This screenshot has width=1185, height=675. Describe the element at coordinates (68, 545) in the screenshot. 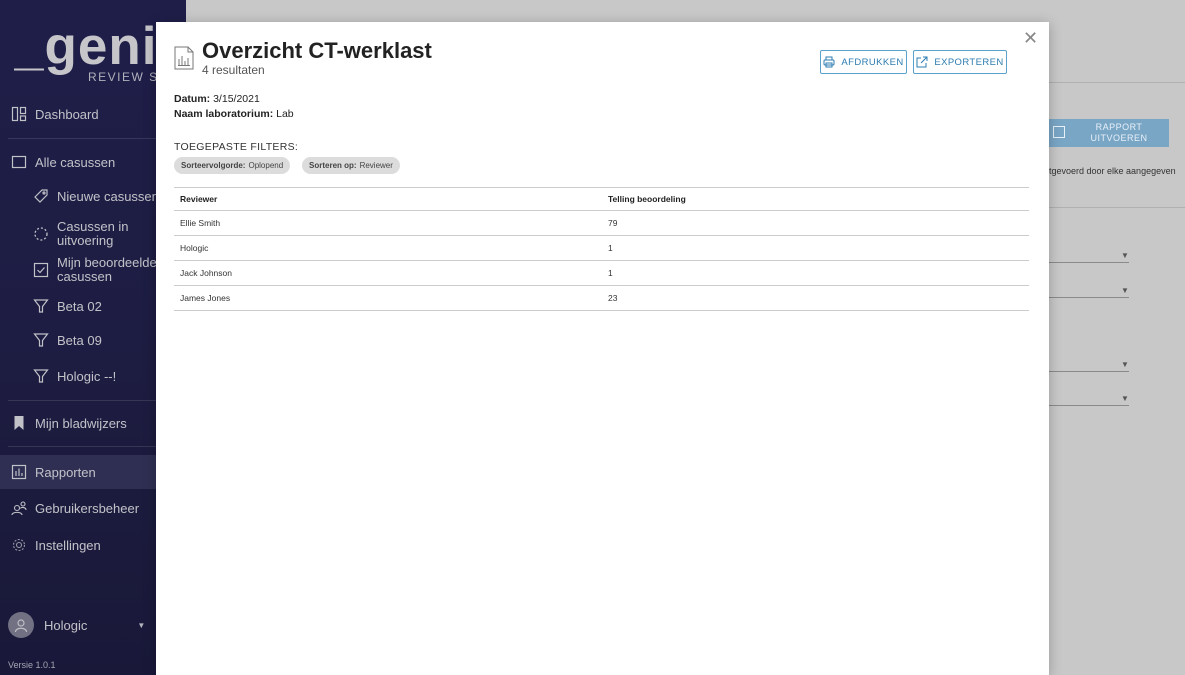

I see `sidebar-item-label: Instellingen` at that location.